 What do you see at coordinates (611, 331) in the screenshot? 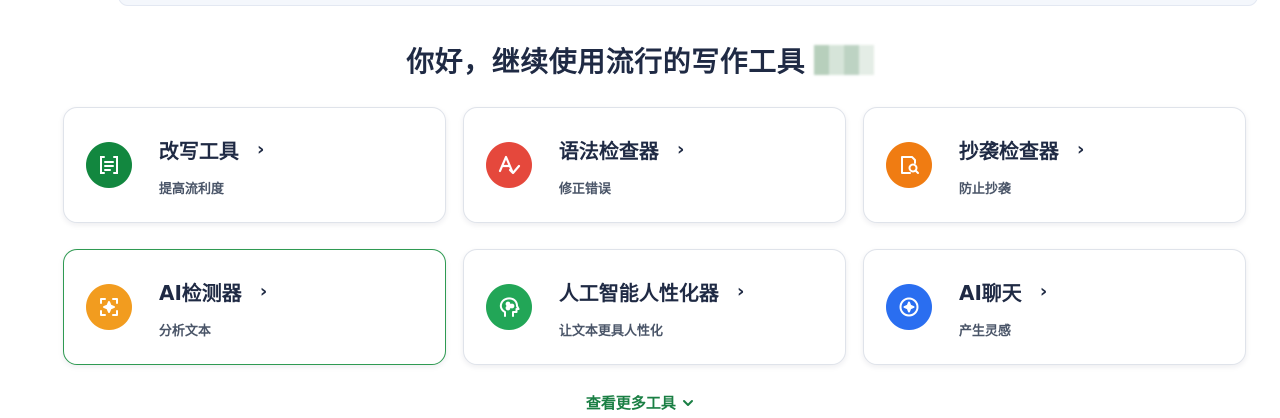
I see `tool-subtitle: 让文本更具人性化` at bounding box center [611, 331].